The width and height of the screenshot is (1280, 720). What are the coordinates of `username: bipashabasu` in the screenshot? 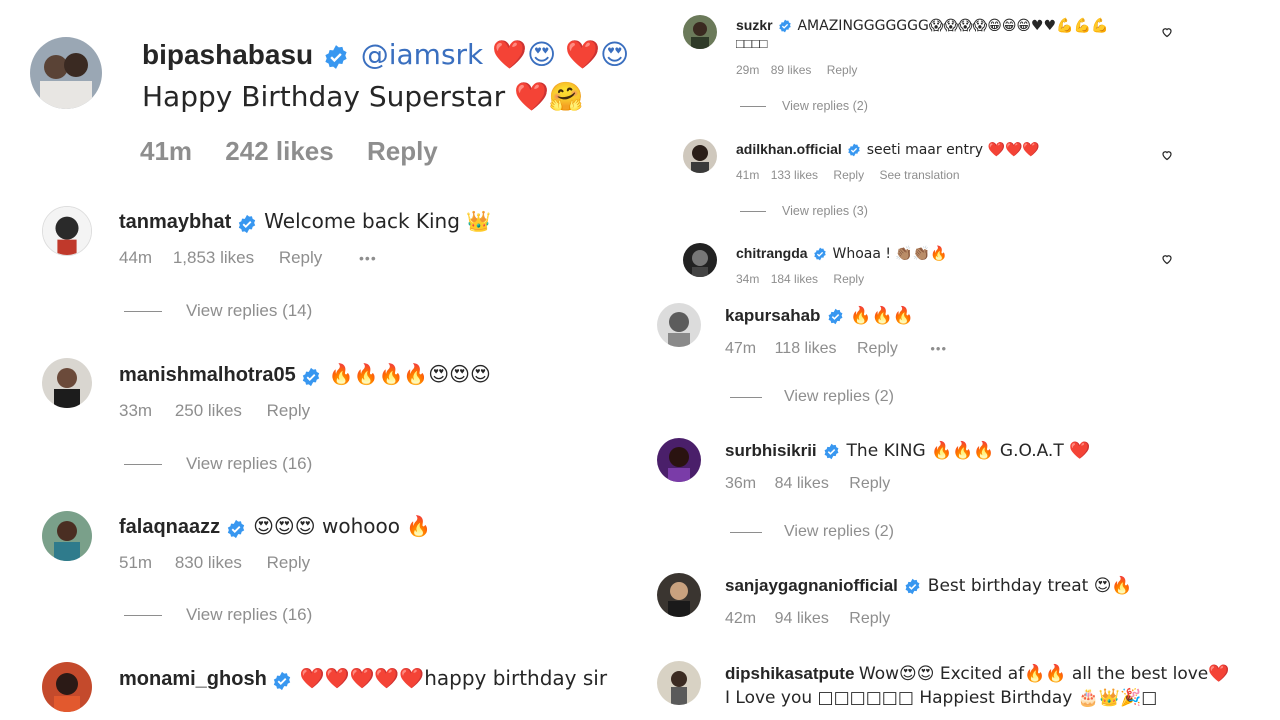 It's located at (227, 54).